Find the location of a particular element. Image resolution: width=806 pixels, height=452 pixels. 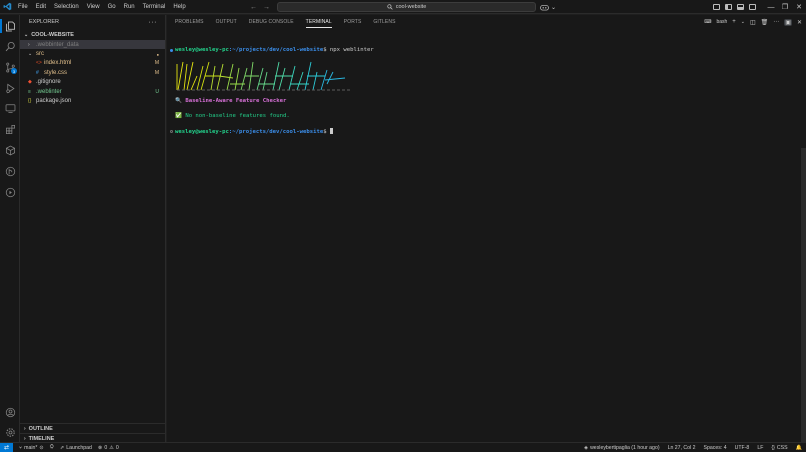

warning-icon: ⚠ is located at coordinates (111, 447).